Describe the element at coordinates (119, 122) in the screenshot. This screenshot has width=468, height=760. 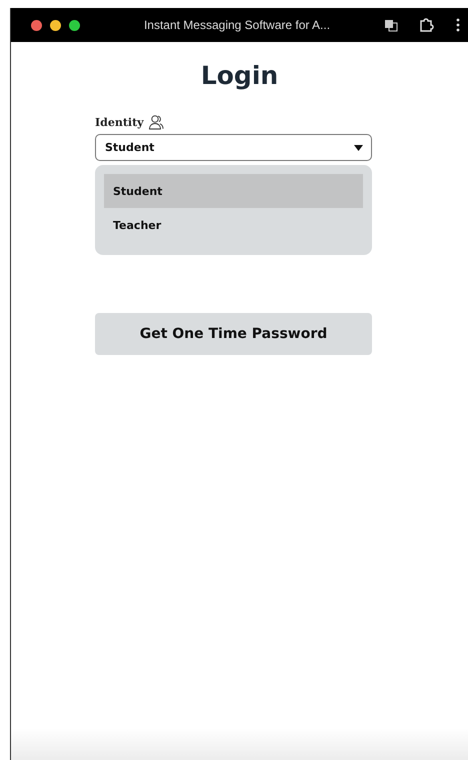
I see `identity-label: Identity` at that location.